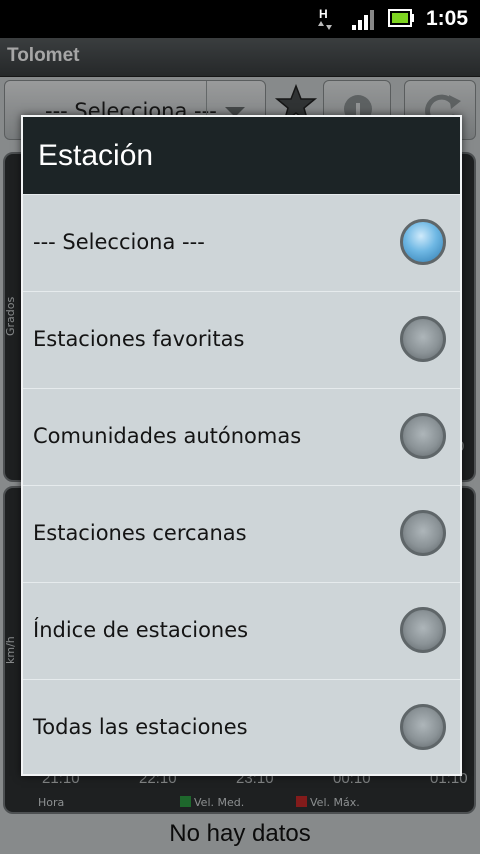 This screenshot has width=480, height=854. What do you see at coordinates (140, 727) in the screenshot?
I see `option-label: Todas las estaciones` at bounding box center [140, 727].